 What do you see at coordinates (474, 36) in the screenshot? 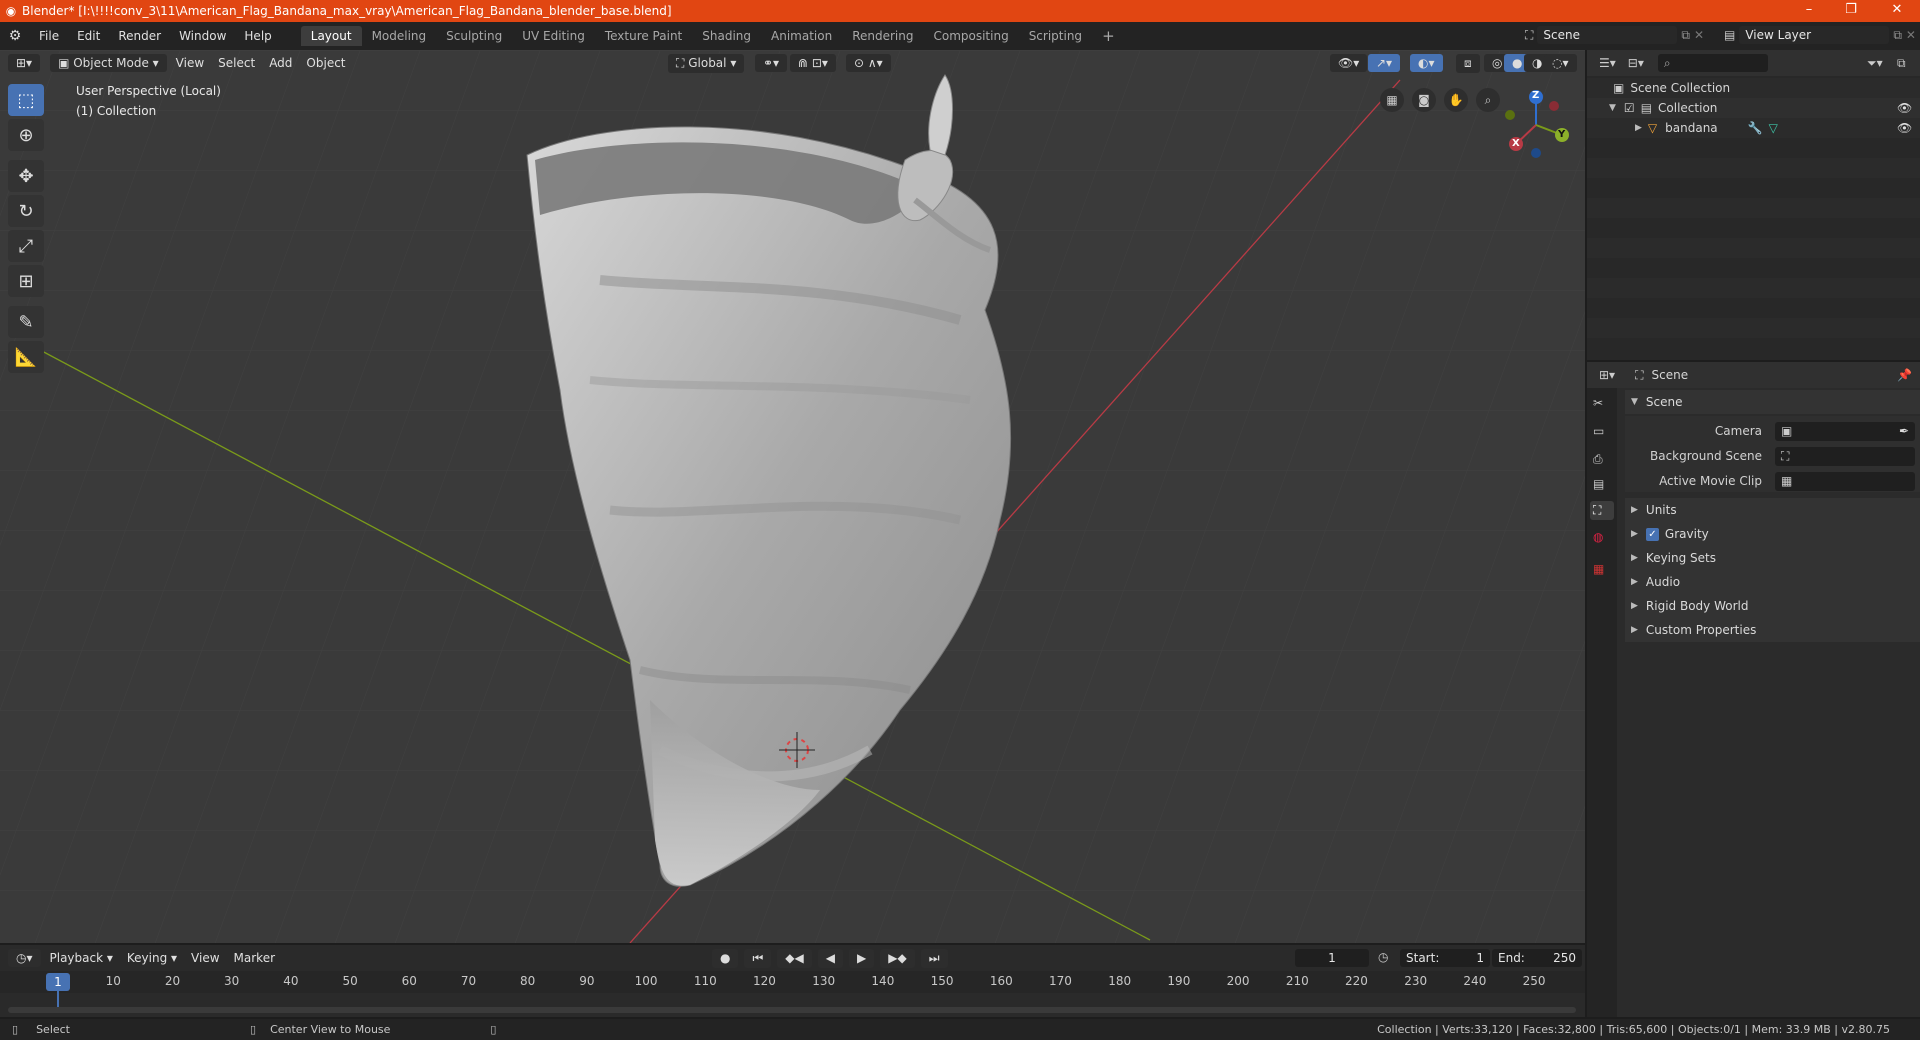
I see `tab-sculpting: Sculpting` at bounding box center [474, 36].